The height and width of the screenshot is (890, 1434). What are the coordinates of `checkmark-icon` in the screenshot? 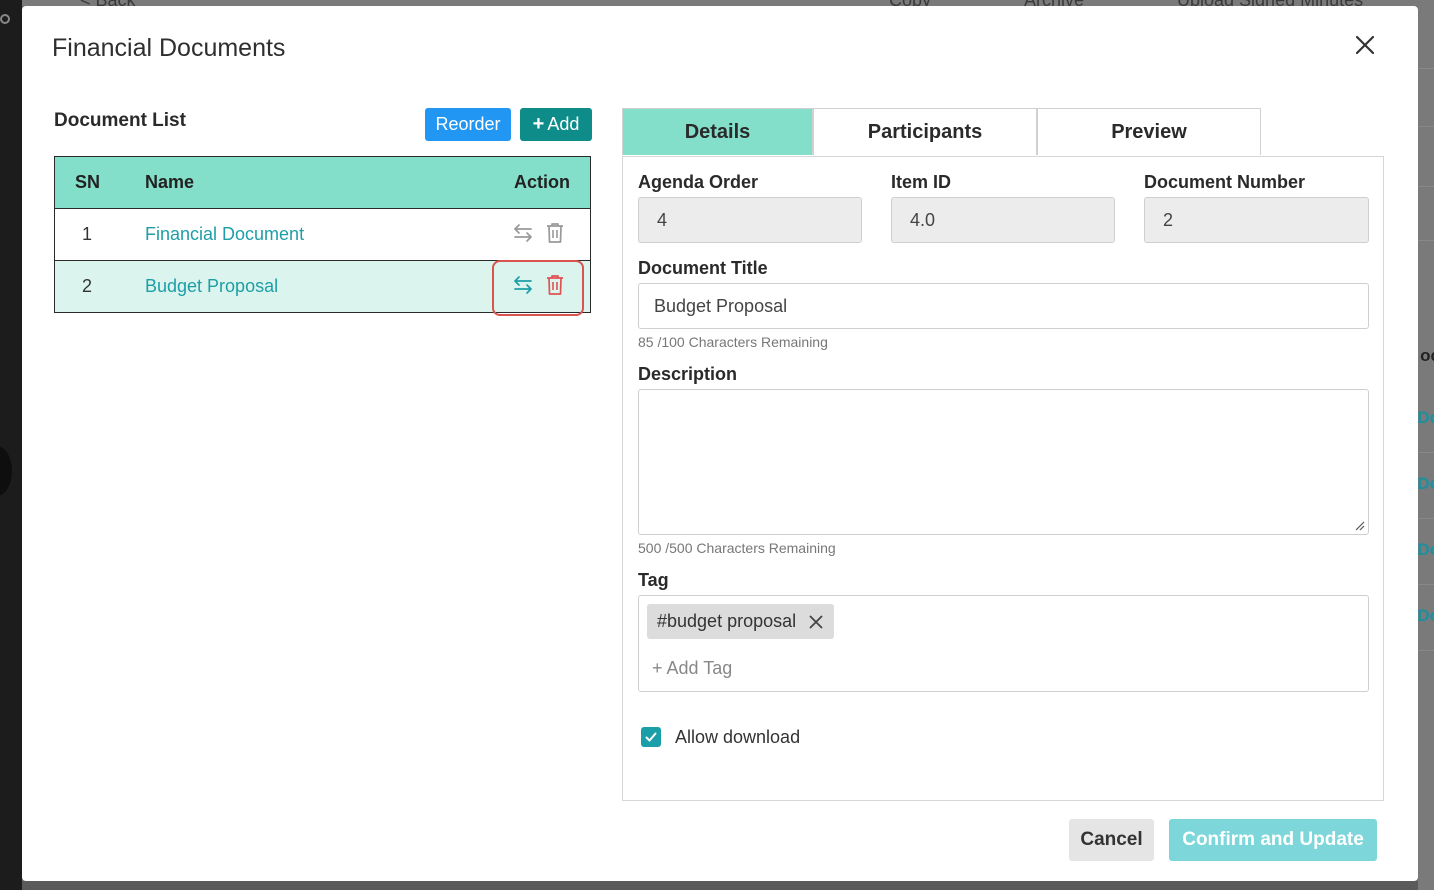 It's located at (651, 737).